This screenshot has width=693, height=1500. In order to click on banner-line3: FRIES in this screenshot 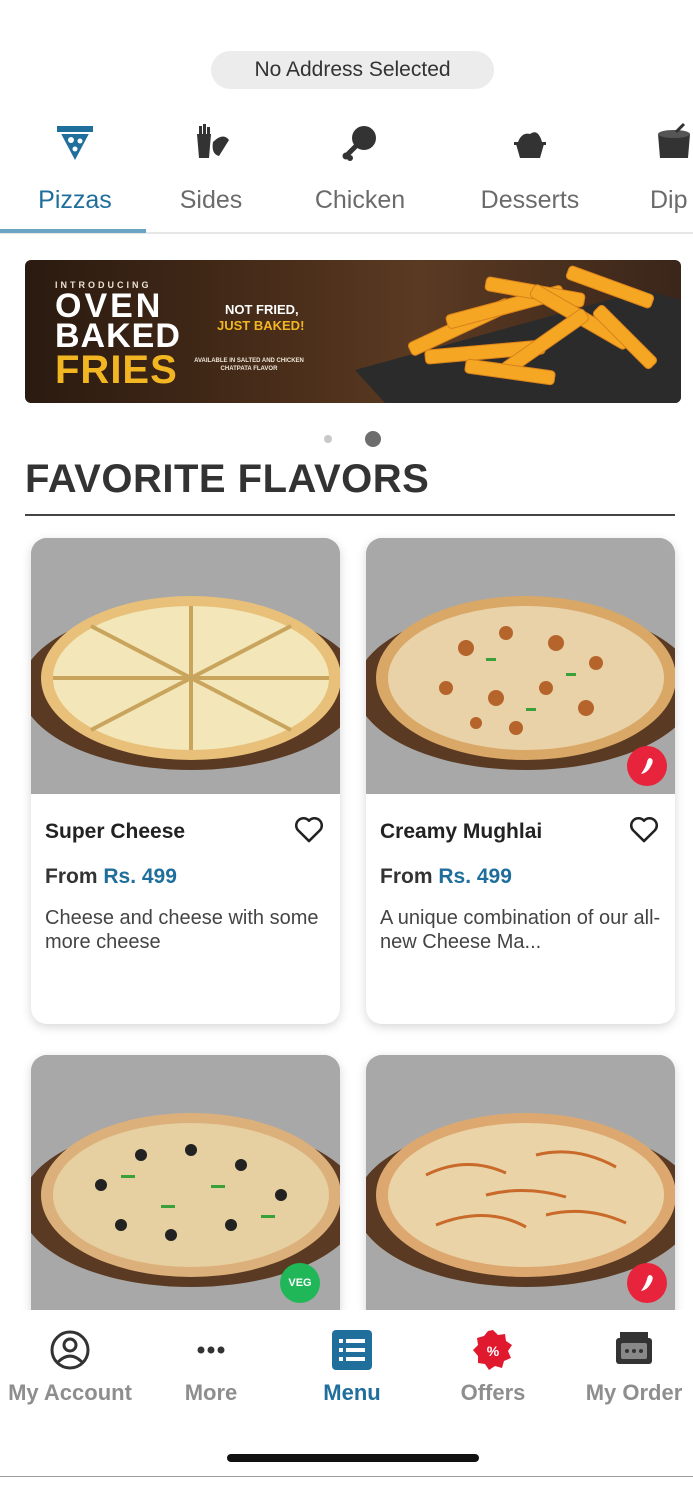, I will do `click(116, 370)`.